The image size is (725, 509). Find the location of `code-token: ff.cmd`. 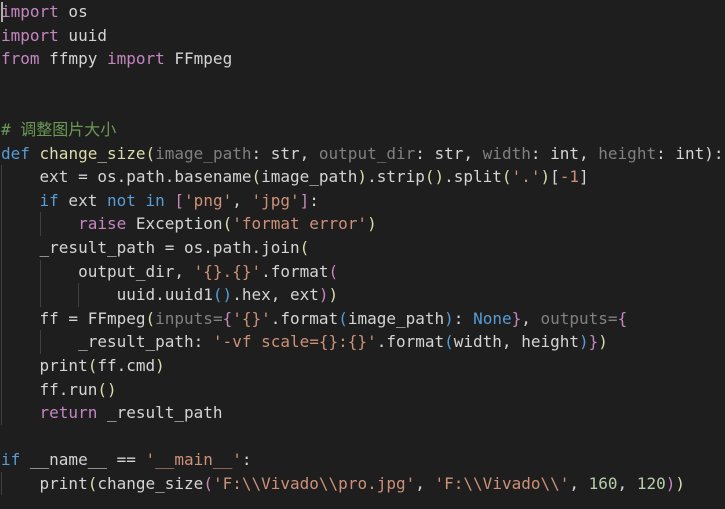

code-token: ff.cmd is located at coordinates (126, 365).